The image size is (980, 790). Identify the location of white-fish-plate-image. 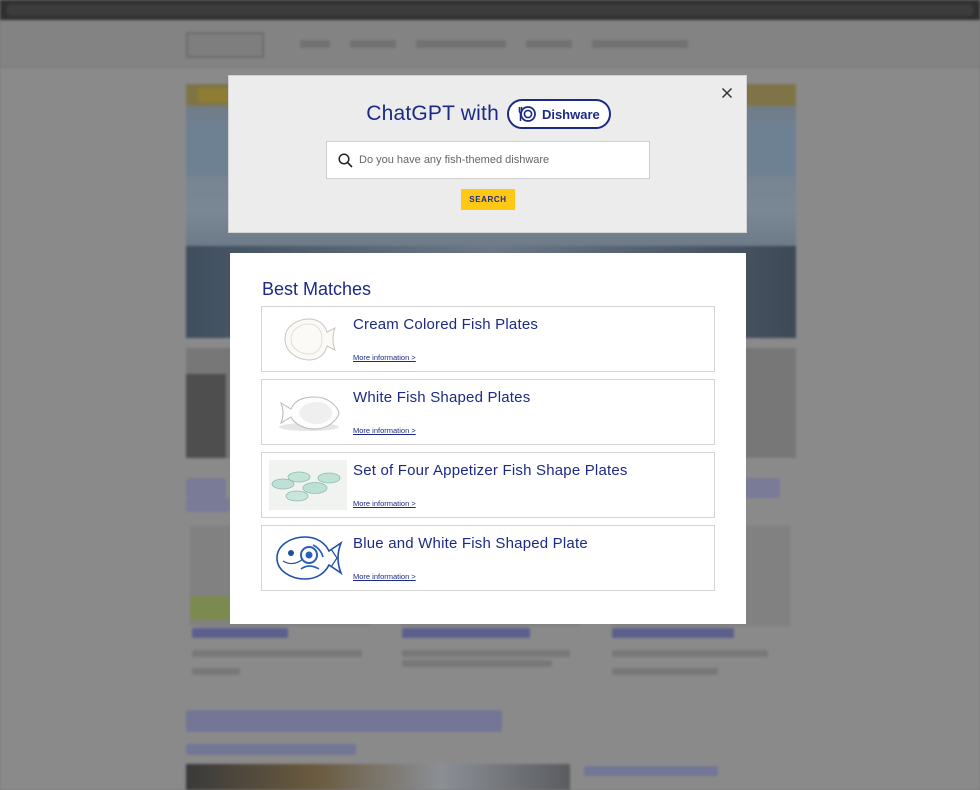
(308, 412).